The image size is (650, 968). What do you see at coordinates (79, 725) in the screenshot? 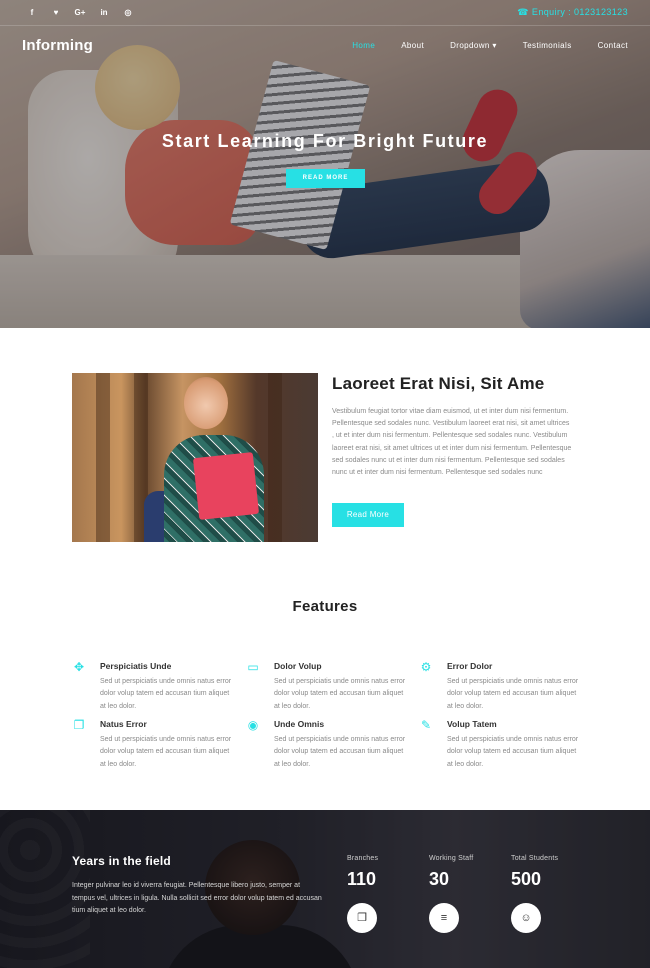
I see `copy-icon: ❐` at bounding box center [79, 725].